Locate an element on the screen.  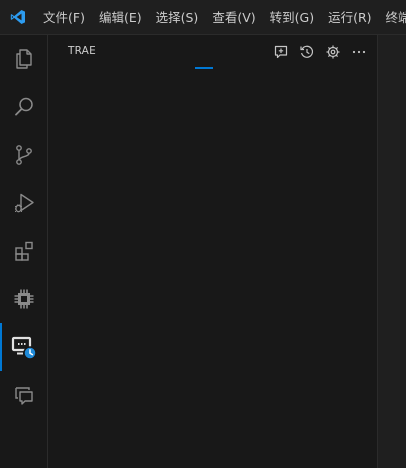
activity-run-debug is located at coordinates (24, 203).